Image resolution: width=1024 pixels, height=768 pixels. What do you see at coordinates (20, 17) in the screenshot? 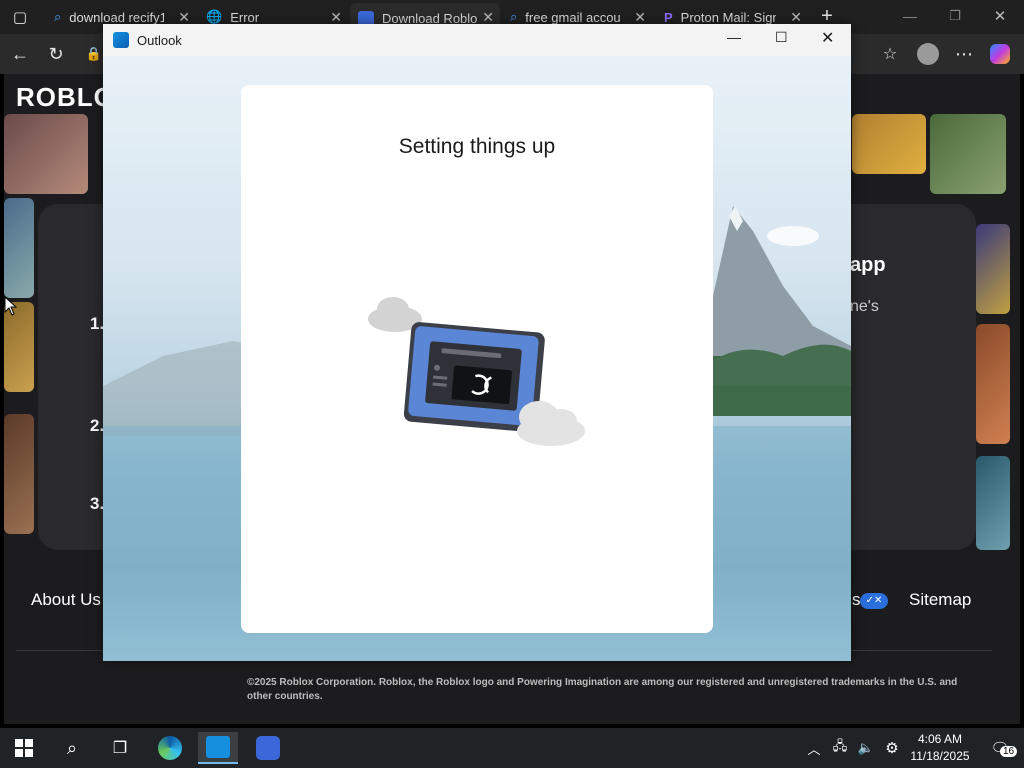
I see `tab-actions-icon: ▢` at bounding box center [20, 17].